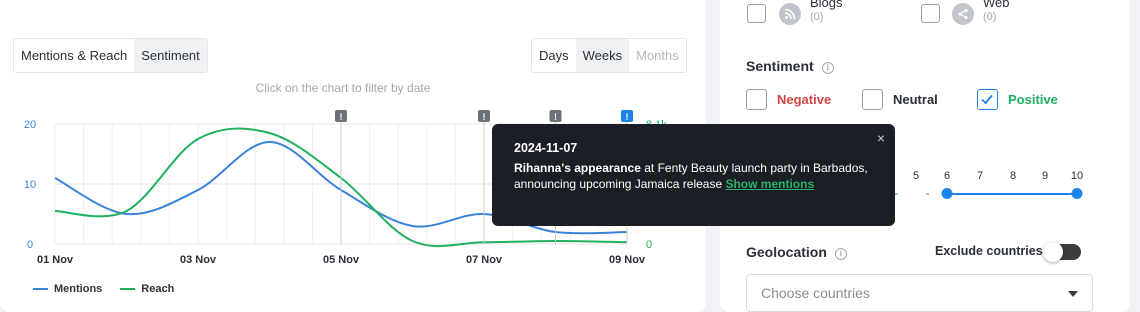 Image resolution: width=1140 pixels, height=312 pixels. I want to click on geolocation-title: Geolocation, so click(786, 252).